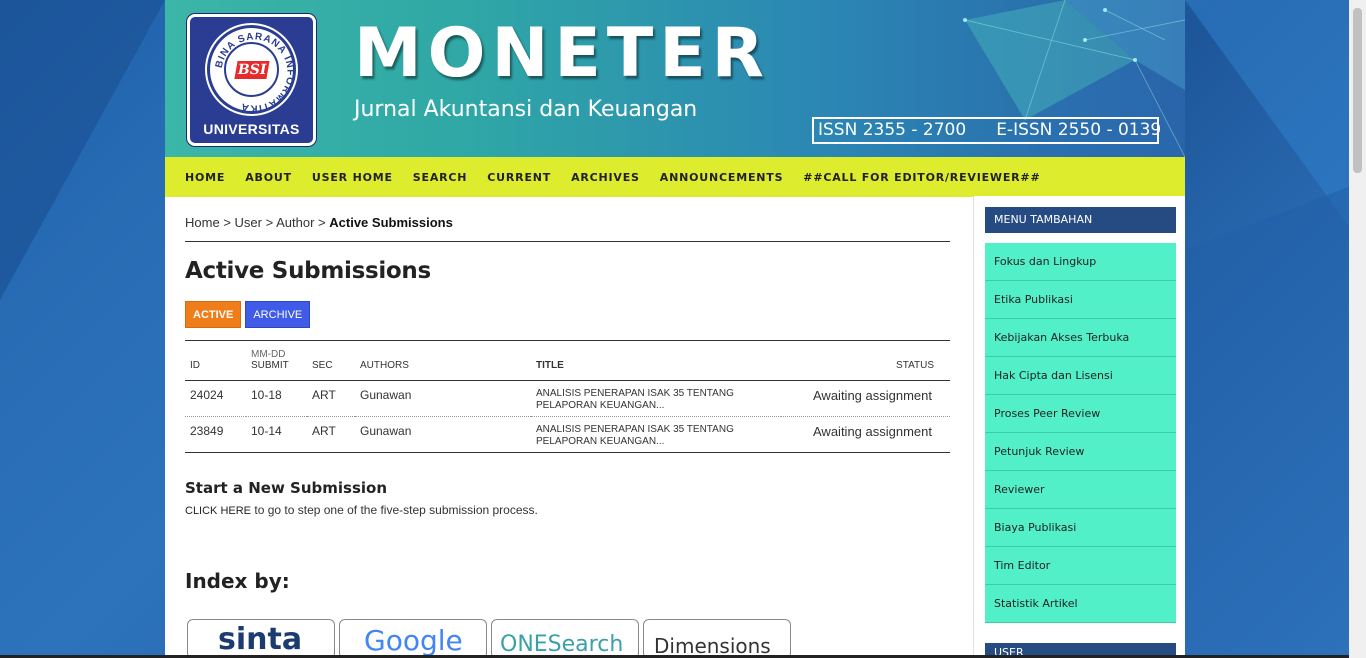 The image size is (1366, 658). I want to click on google-scholar-logo: Google, so click(413, 638).